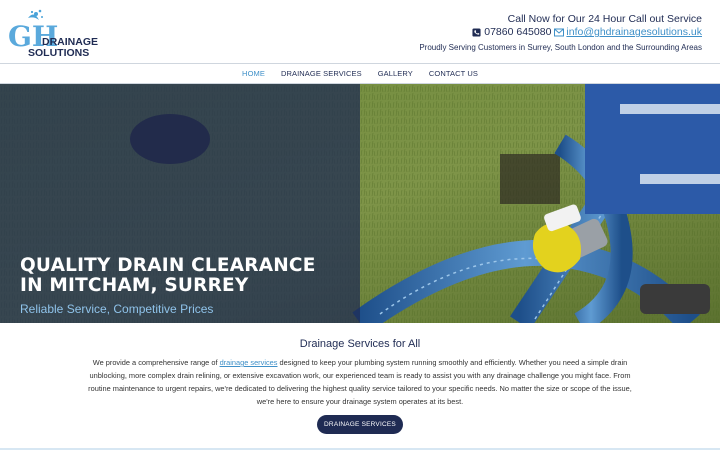  Describe the element at coordinates (58, 52) in the screenshot. I see `logo-line2: SOLUTIONS` at that location.